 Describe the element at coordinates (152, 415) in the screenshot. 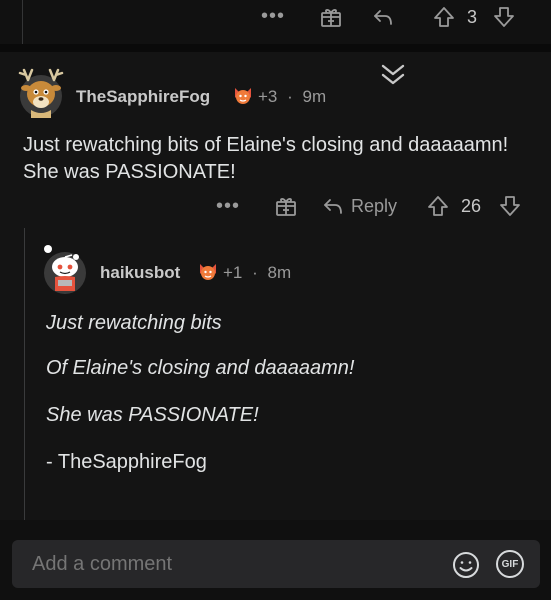

I see `haiku-line: She was PASSIONATE!` at that location.